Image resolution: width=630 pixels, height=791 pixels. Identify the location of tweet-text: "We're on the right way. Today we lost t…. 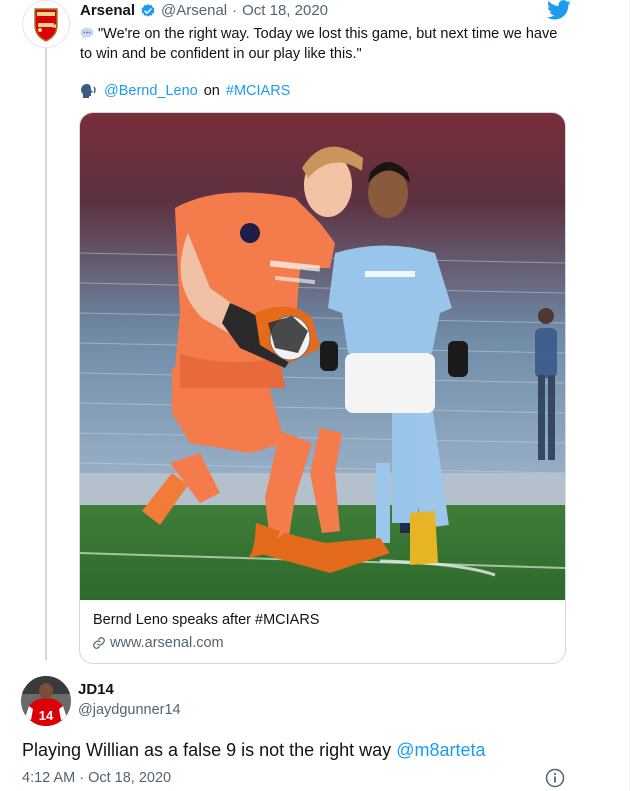
(320, 44).